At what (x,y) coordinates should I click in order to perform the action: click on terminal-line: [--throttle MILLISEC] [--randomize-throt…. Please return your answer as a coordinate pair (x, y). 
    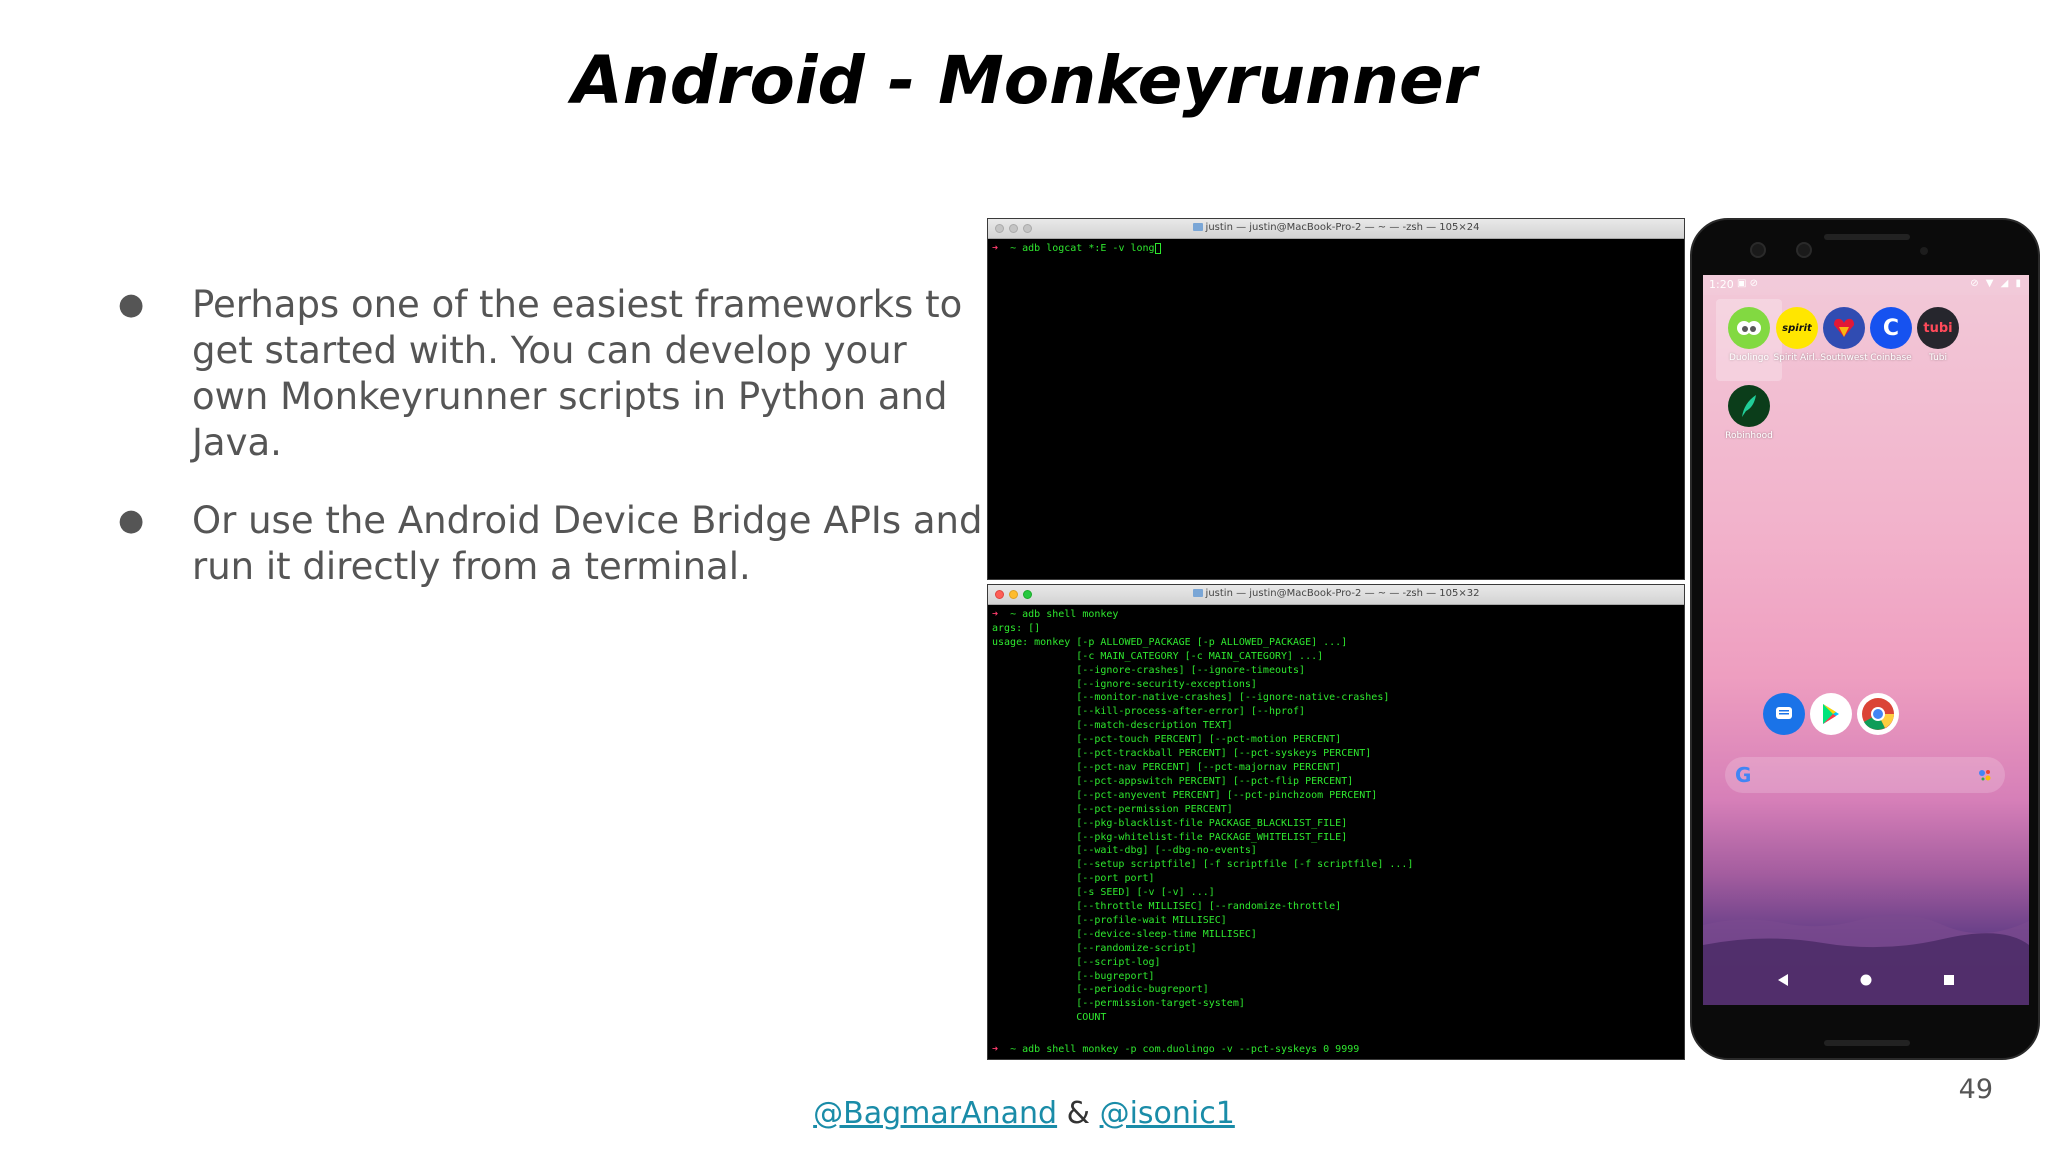
    Looking at the image, I should click on (1167, 907).